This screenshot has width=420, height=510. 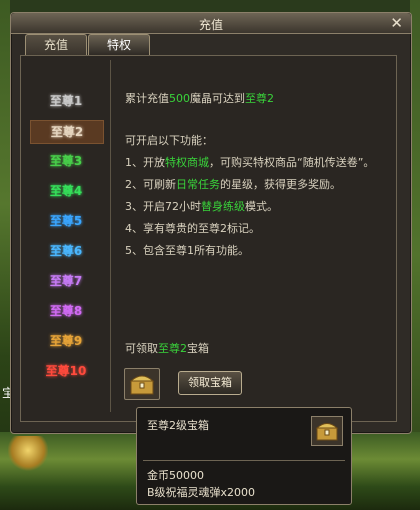 What do you see at coordinates (169, 140) in the screenshot?
I see `features-title: 可开启以下功能：` at bounding box center [169, 140].